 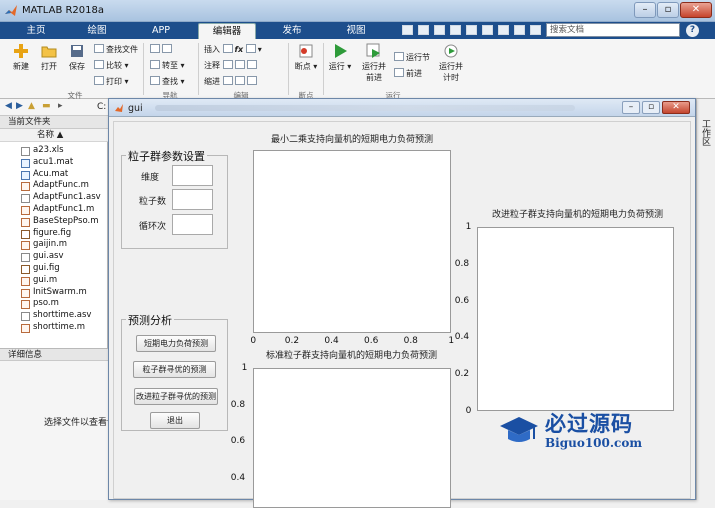 I want to click on file-list-item: AdaptFunc.m, so click(x=54, y=186).